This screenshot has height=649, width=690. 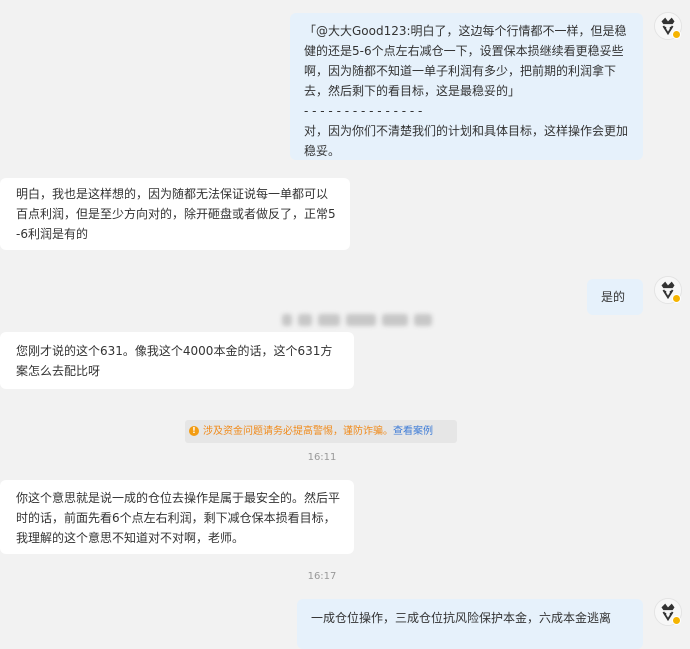 I want to click on timestamp: 16:11, so click(x=322, y=457).